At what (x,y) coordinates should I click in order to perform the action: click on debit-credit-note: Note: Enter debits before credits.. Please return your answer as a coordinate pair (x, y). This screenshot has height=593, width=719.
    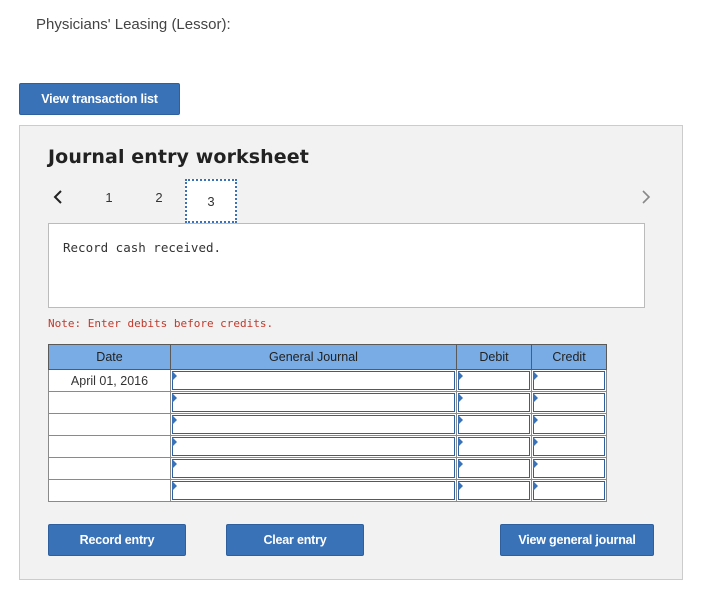
    Looking at the image, I should click on (161, 323).